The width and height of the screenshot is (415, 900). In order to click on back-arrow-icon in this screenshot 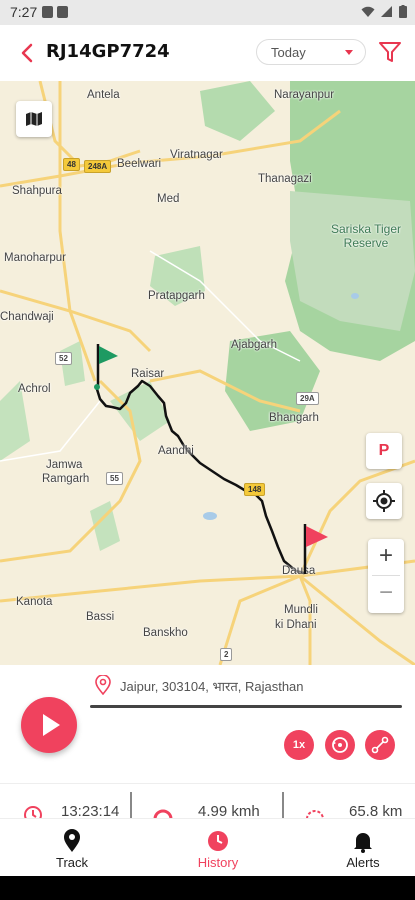, I will do `click(27, 53)`.